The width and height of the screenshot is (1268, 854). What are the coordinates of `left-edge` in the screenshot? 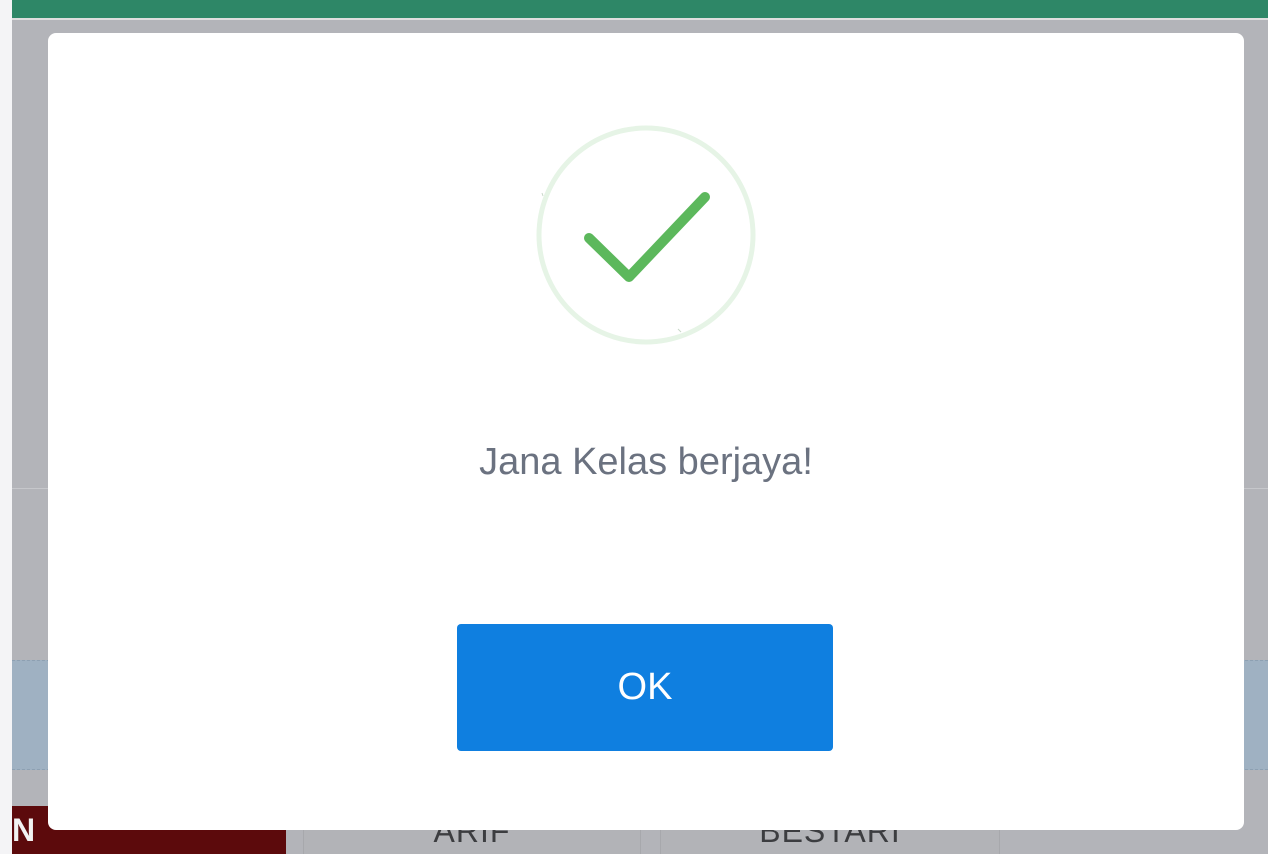 It's located at (6, 427).